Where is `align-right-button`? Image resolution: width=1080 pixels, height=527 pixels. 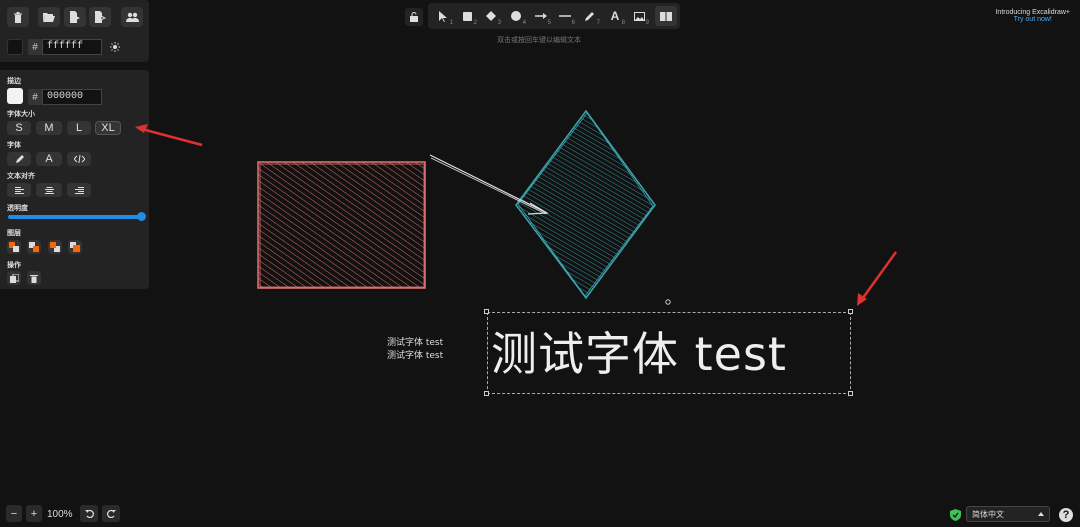
align-right-button is located at coordinates (79, 190).